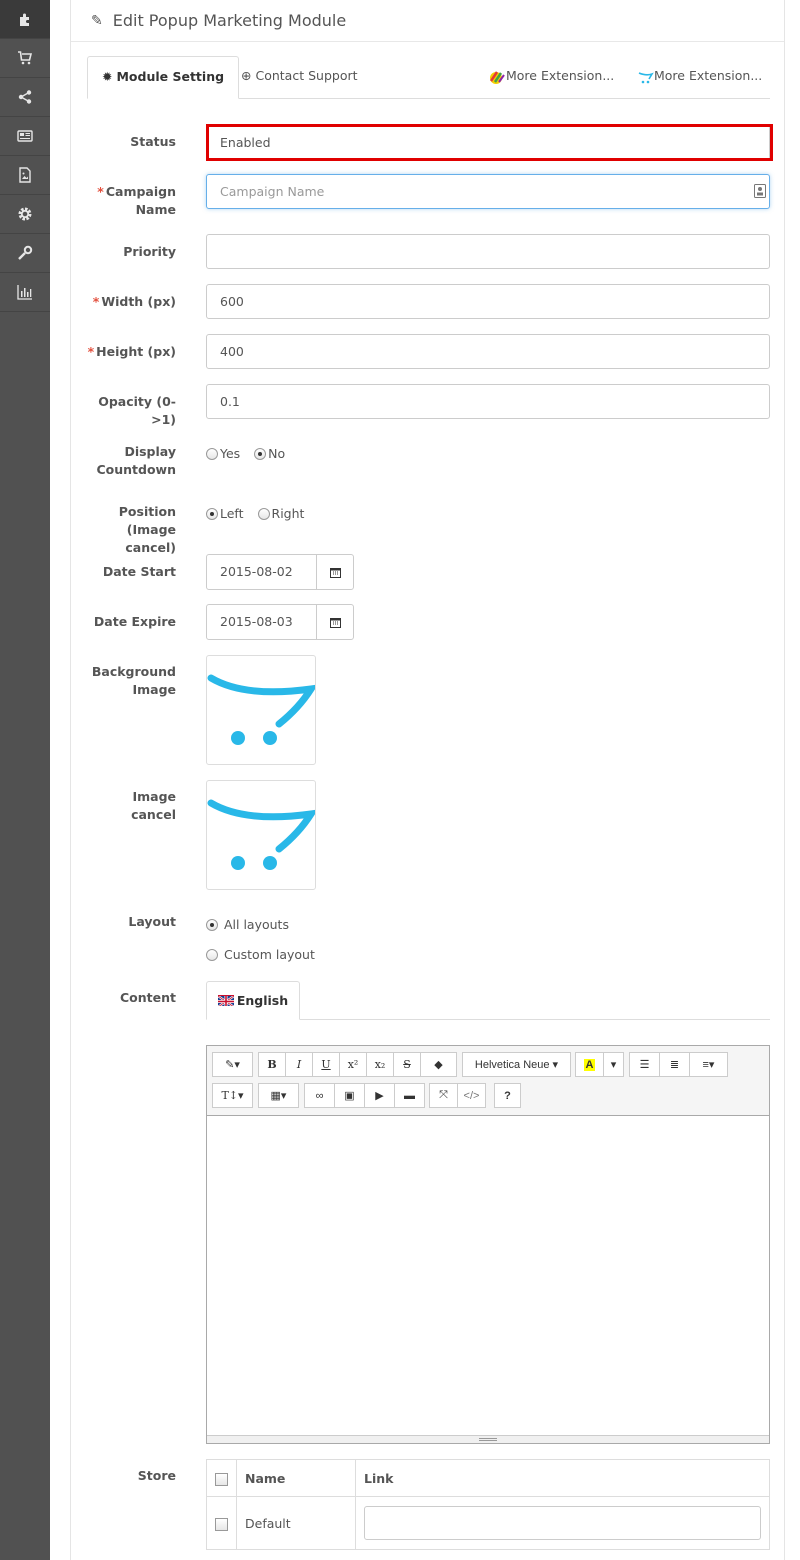 The image size is (800, 1560). I want to click on display-countdown-label: Display Countdown, so click(136, 460).